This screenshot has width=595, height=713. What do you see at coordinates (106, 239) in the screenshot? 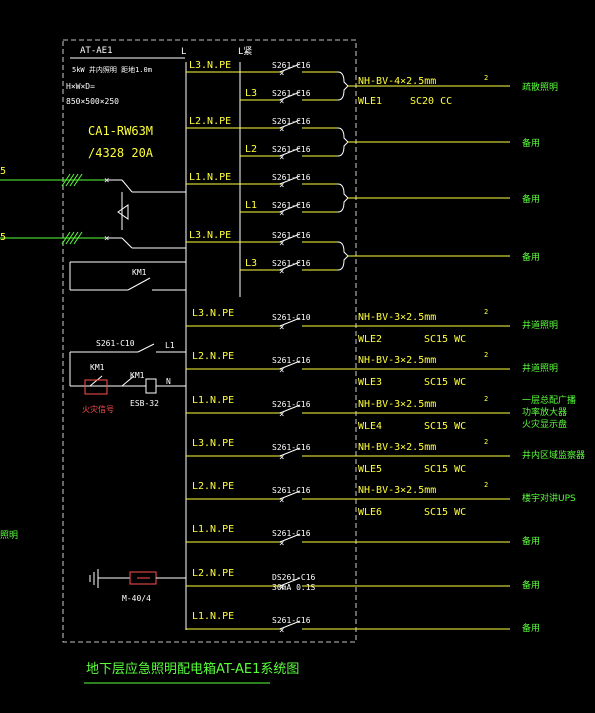
I see `incoming-switch-x-2: ×` at bounding box center [106, 239].